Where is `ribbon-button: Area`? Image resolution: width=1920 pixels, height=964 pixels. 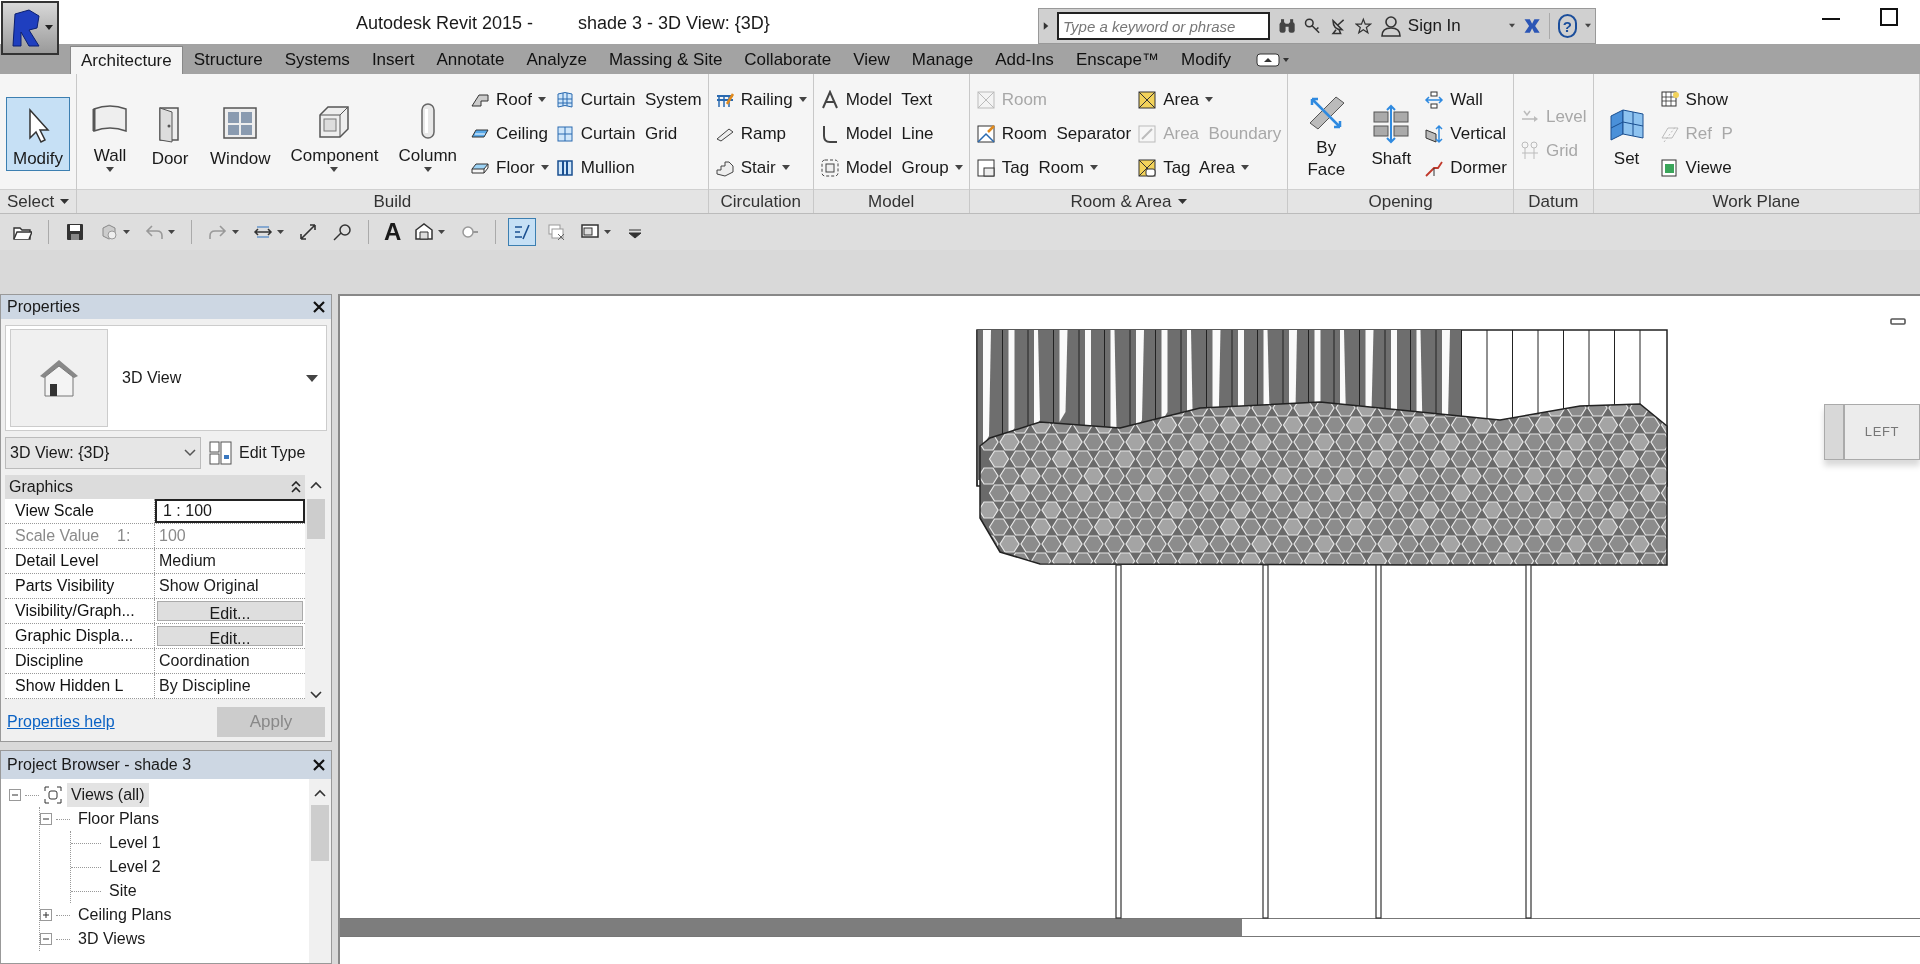
ribbon-button: Area is located at coordinates (1209, 99).